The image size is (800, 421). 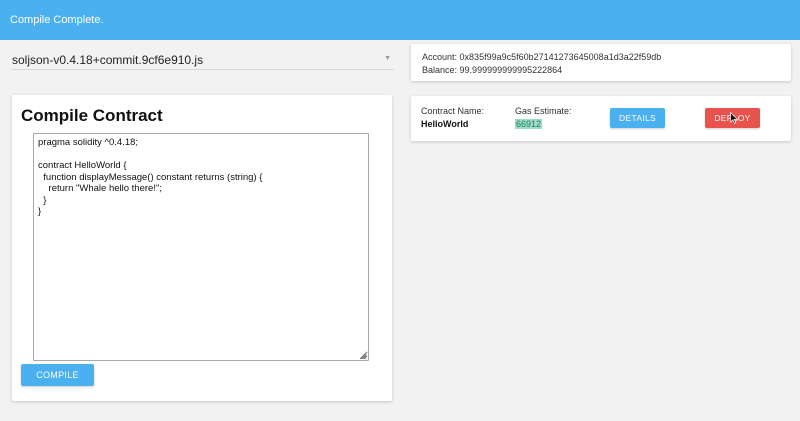 I want to click on account-label: Account:, so click(x=440, y=57).